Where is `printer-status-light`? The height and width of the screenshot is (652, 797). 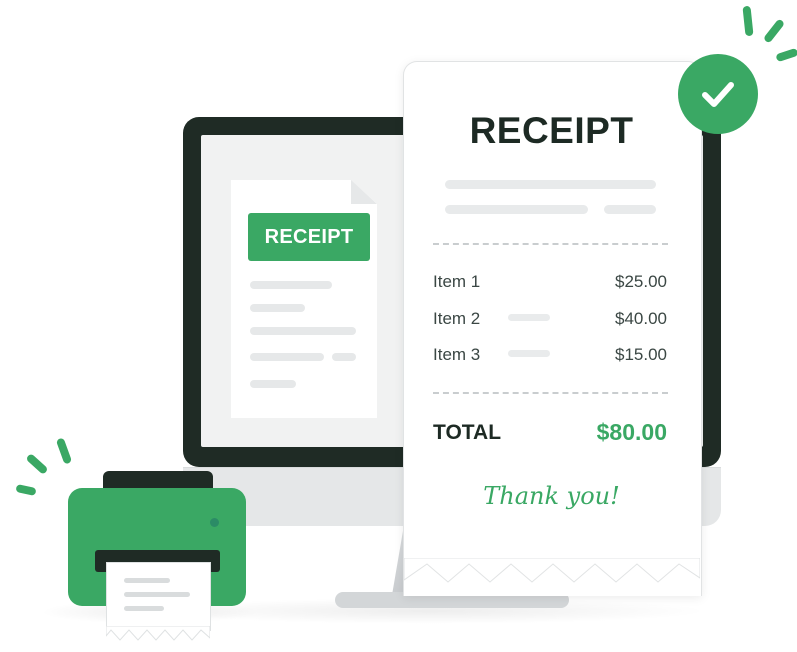 printer-status-light is located at coordinates (214, 522).